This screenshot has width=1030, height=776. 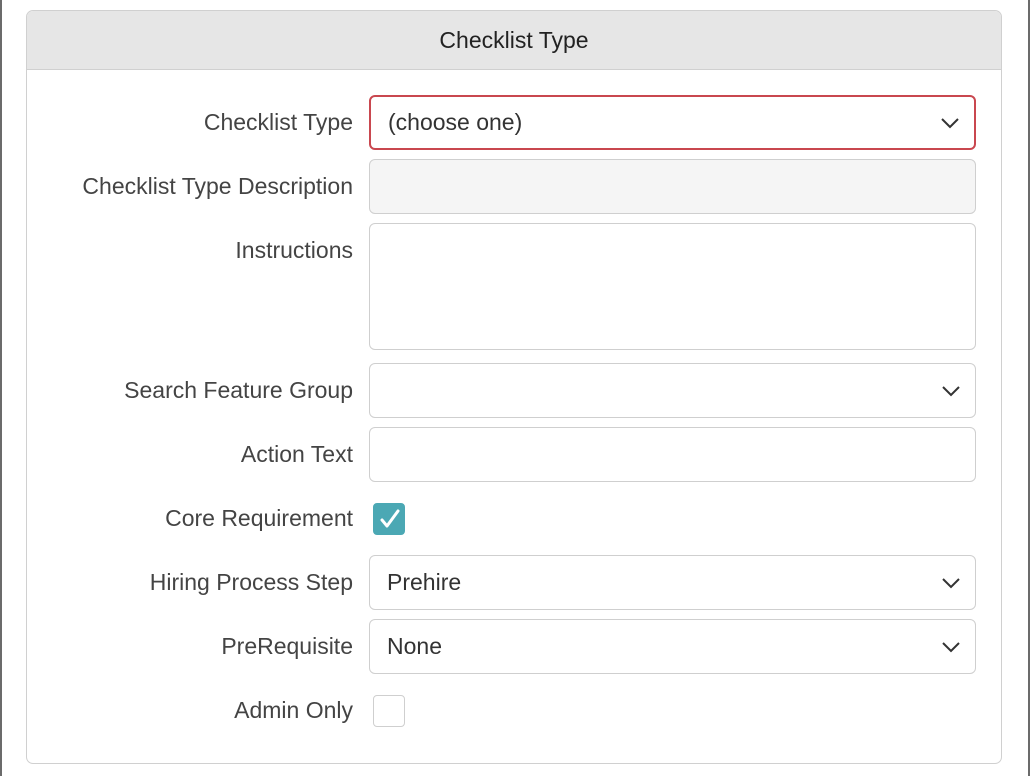 I want to click on panel-title: Checklist Type, so click(x=514, y=39).